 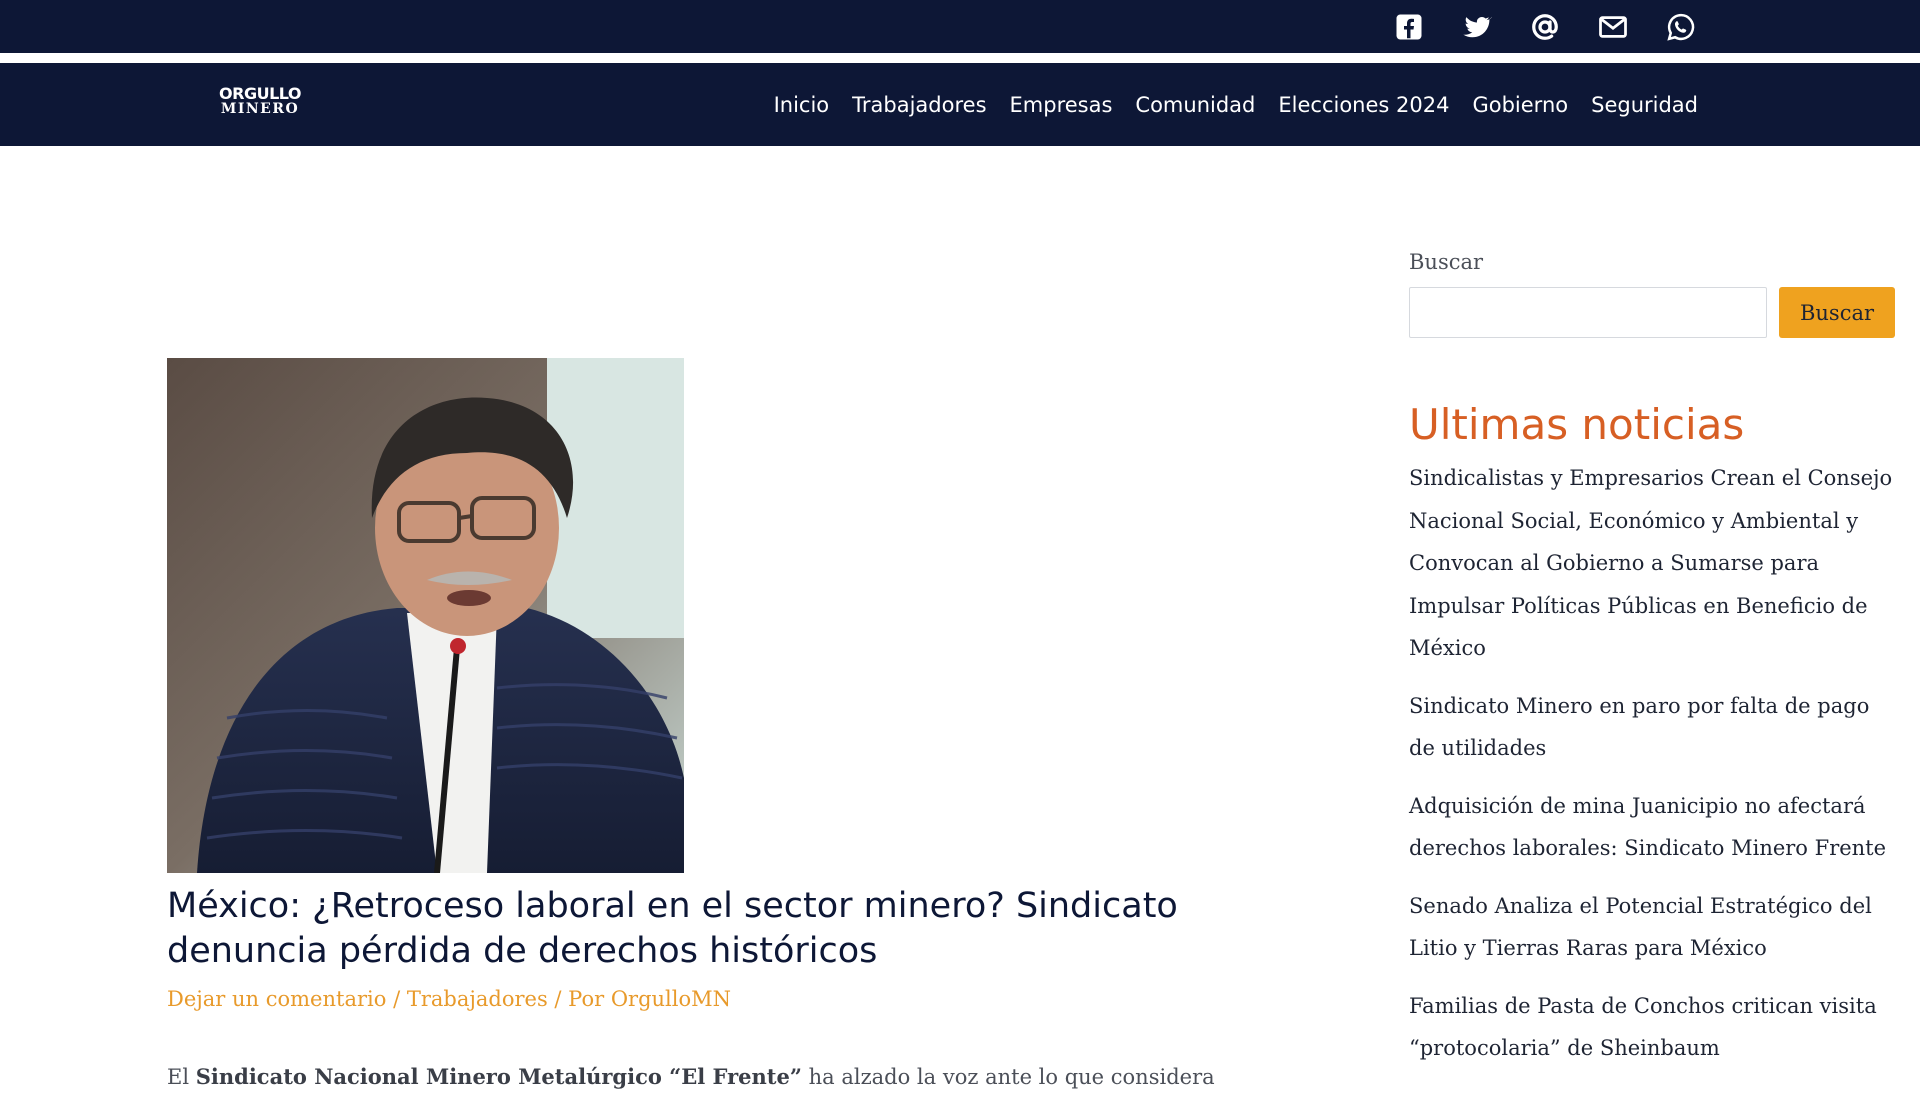 I want to click on social-links, so click(x=1545, y=27).